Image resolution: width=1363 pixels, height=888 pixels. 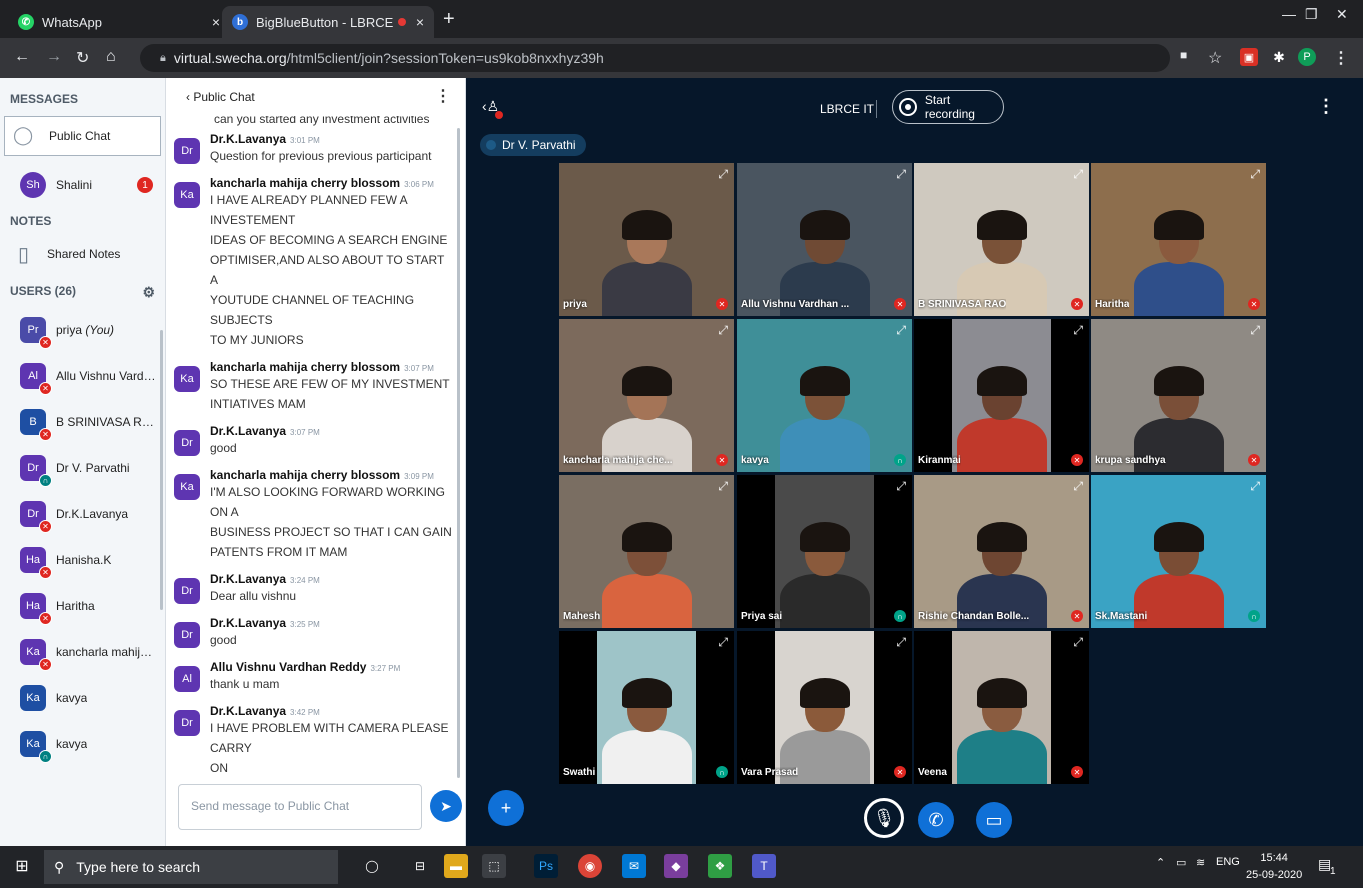 What do you see at coordinates (1307, 57) in the screenshot?
I see `profile-avatar: P` at bounding box center [1307, 57].